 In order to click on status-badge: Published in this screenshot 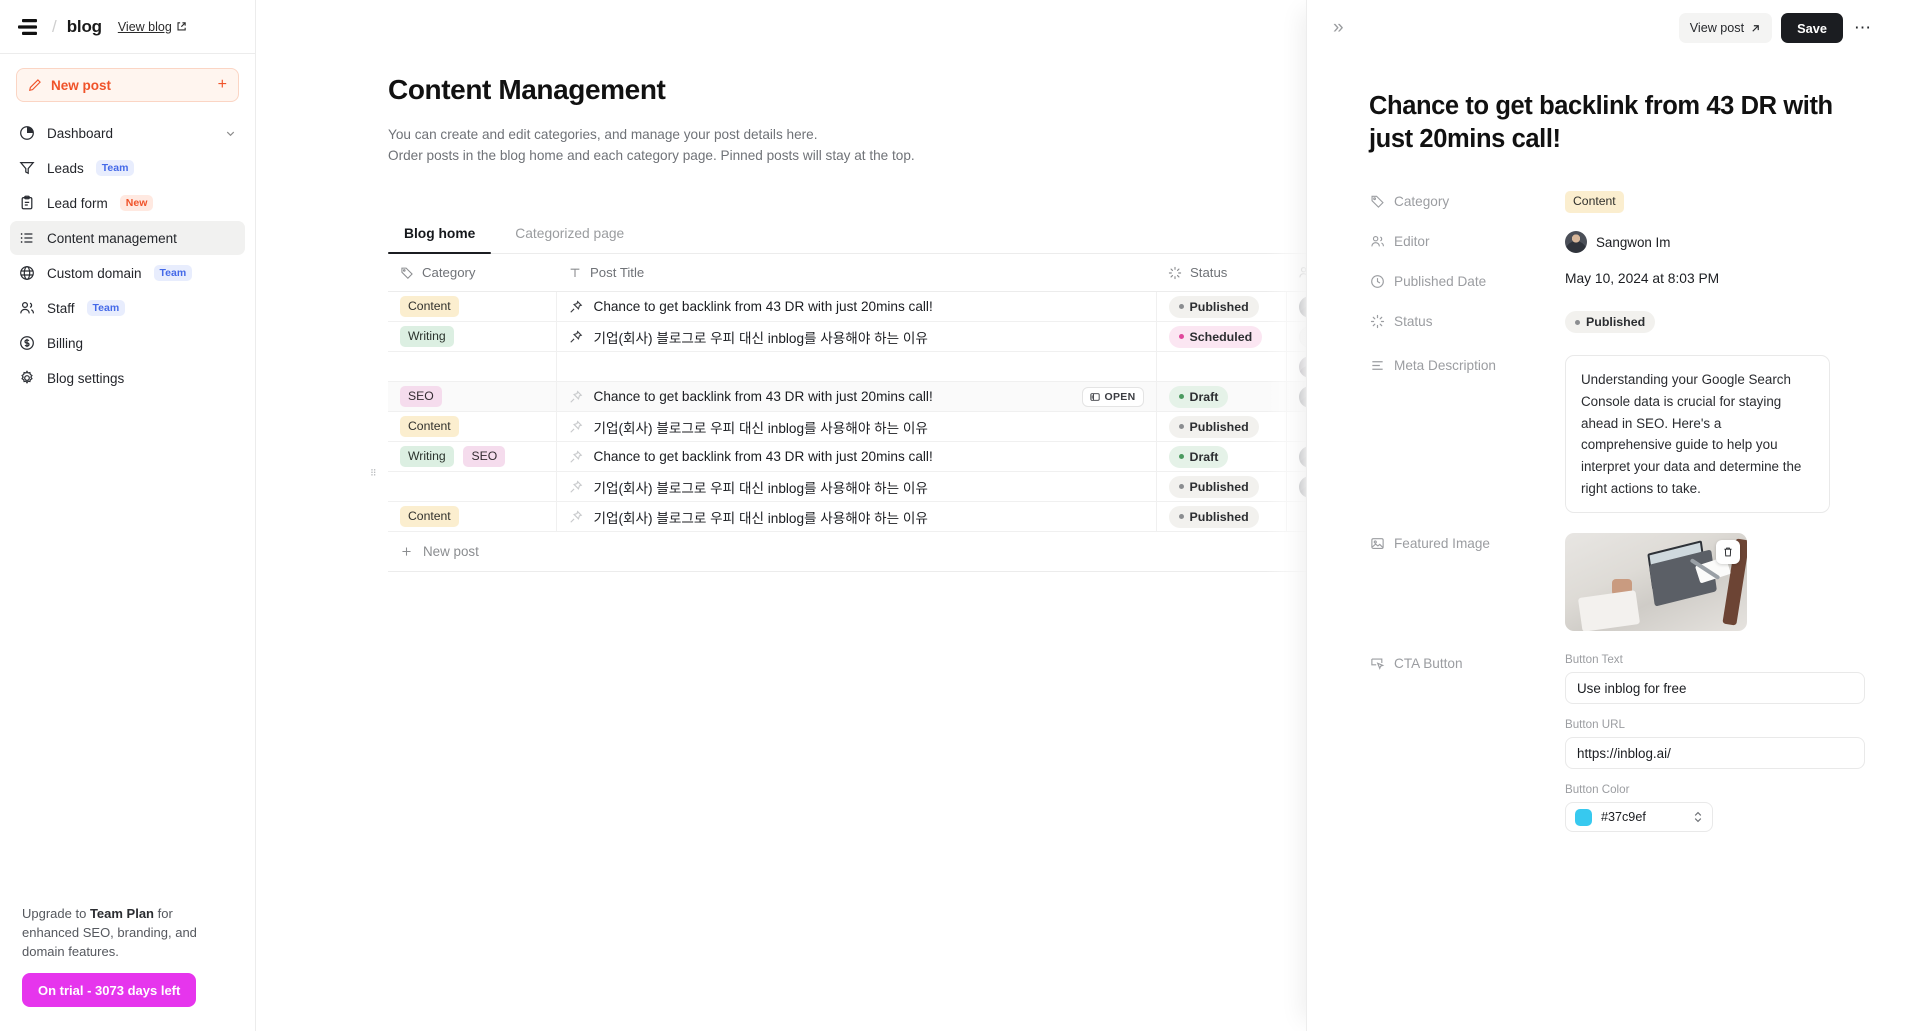, I will do `click(1610, 322)`.